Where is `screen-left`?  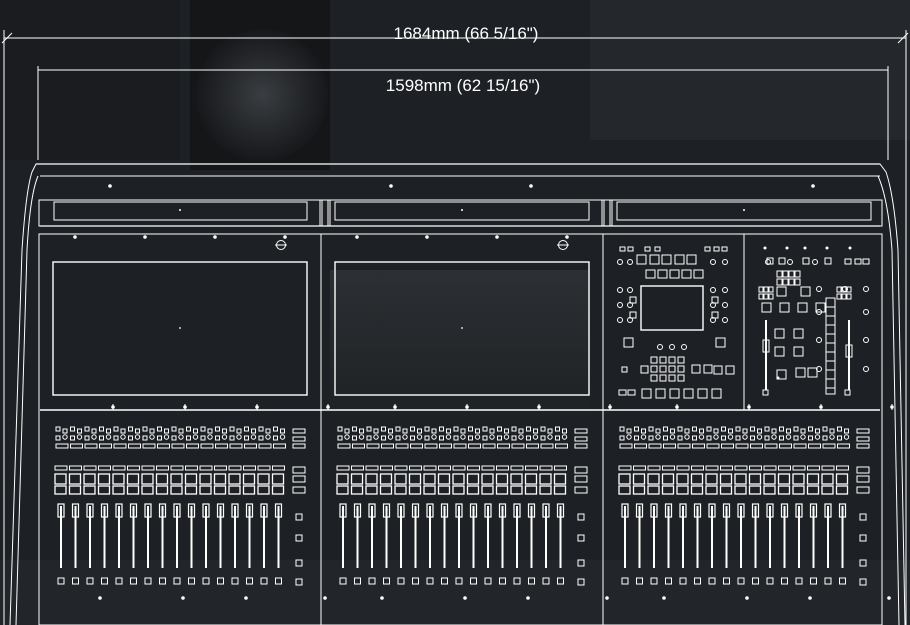 screen-left is located at coordinates (180, 315).